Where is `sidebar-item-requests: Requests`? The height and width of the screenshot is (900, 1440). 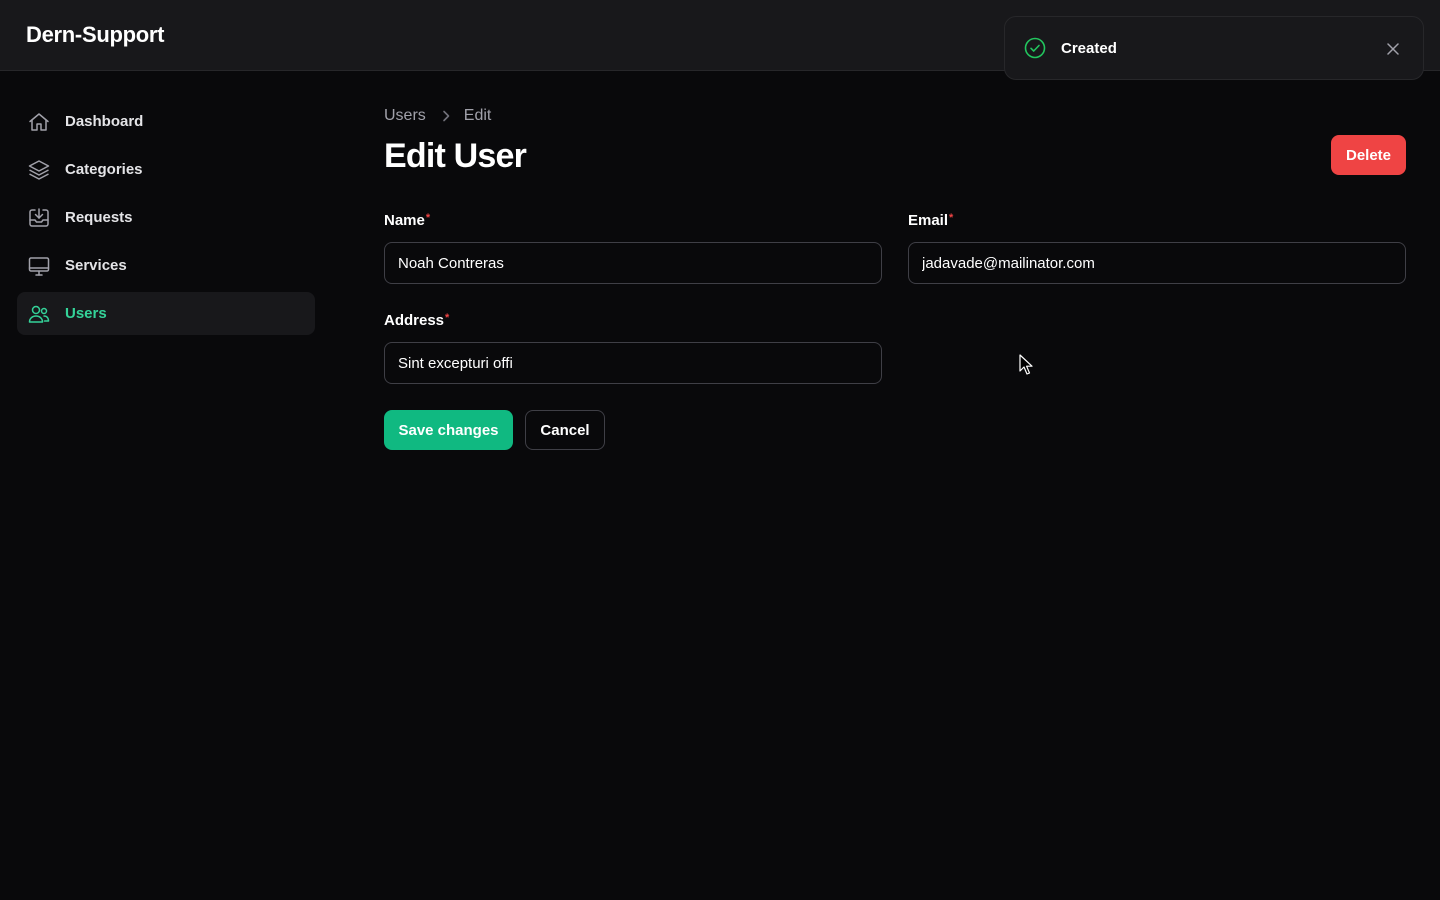
sidebar-item-requests: Requests is located at coordinates (166, 217).